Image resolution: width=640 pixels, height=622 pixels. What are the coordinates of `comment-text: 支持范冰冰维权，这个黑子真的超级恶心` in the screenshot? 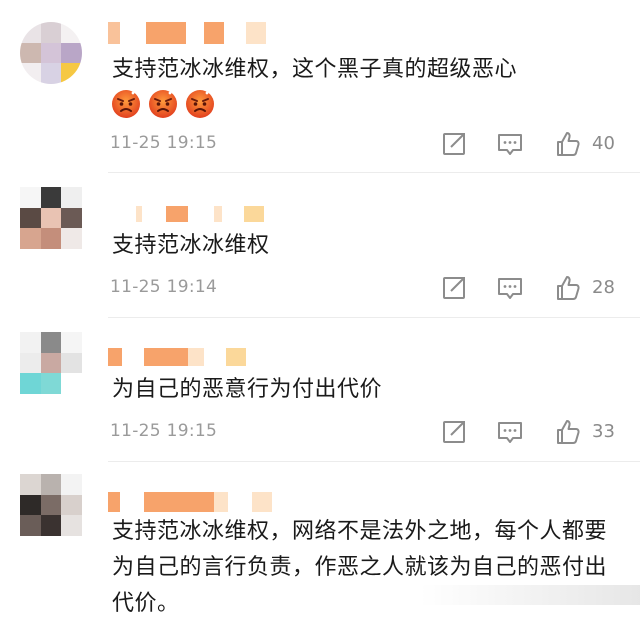 It's located at (315, 69).